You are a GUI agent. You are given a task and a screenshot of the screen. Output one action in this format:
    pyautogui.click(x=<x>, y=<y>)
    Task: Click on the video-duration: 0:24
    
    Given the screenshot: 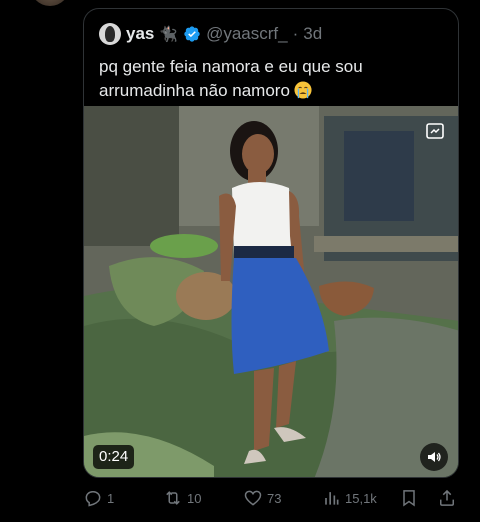 What is the action you would take?
    pyautogui.click(x=114, y=457)
    